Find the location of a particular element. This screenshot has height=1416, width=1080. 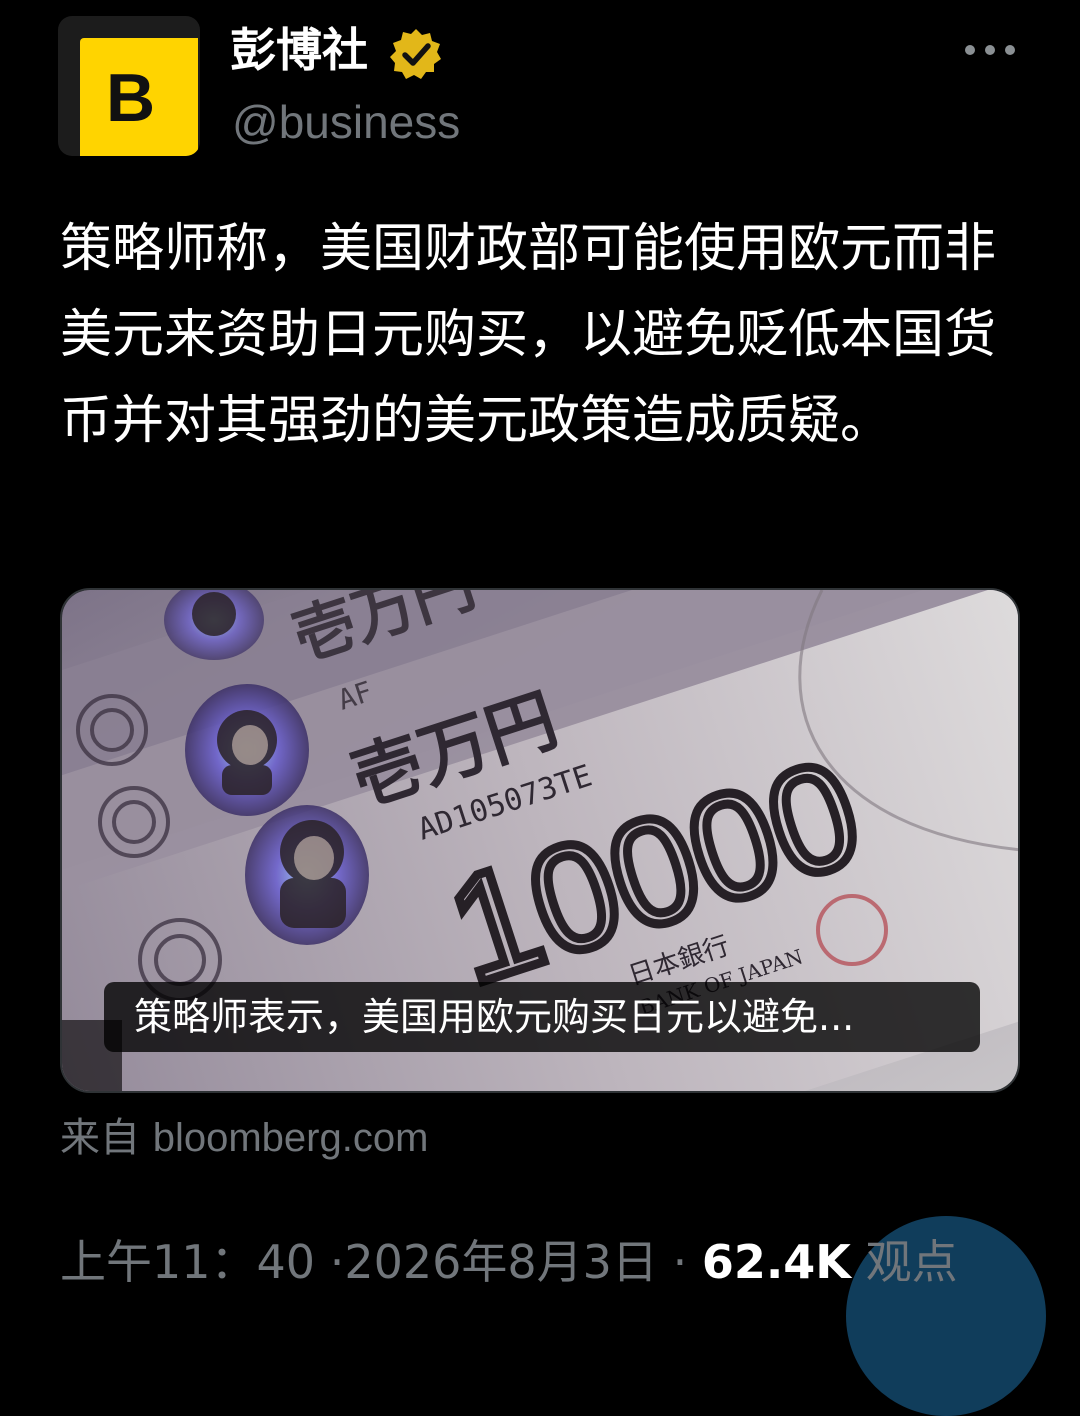

tweet-time: 上午11：40 is located at coordinates (187, 1262).